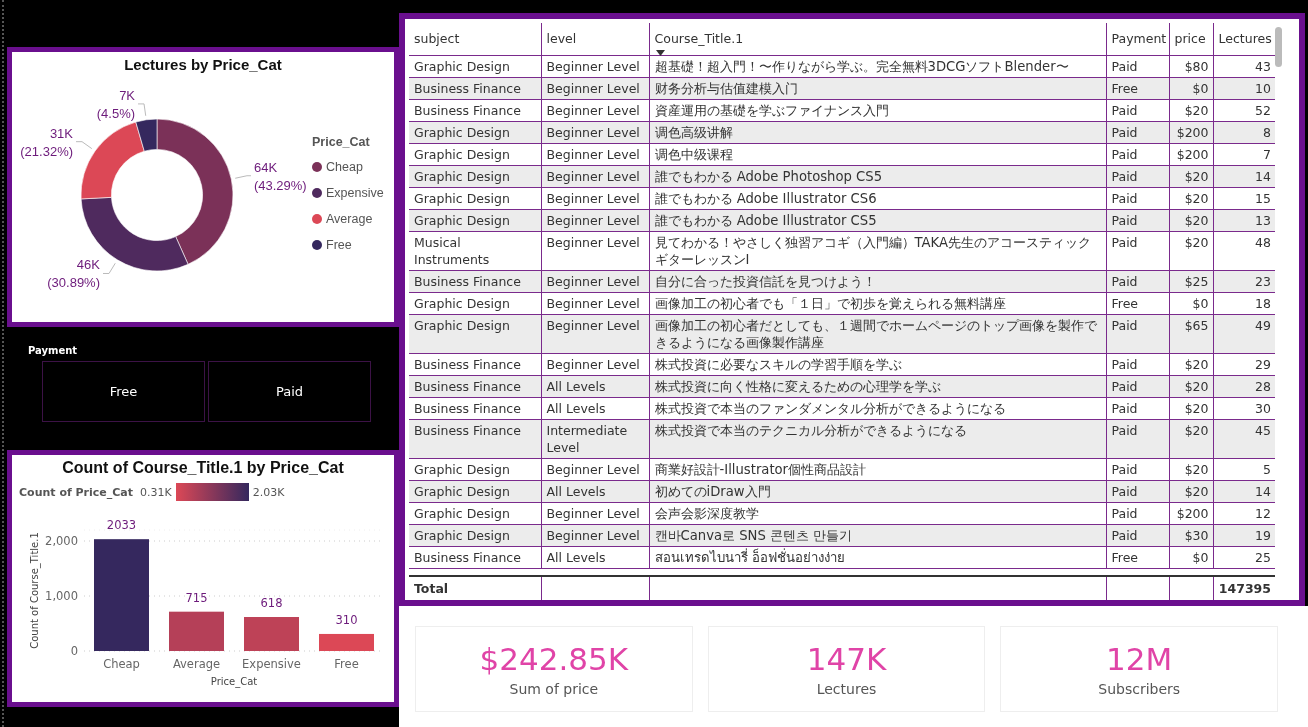  What do you see at coordinates (1244, 469) in the screenshot?
I see `table-cell: 5` at bounding box center [1244, 469].